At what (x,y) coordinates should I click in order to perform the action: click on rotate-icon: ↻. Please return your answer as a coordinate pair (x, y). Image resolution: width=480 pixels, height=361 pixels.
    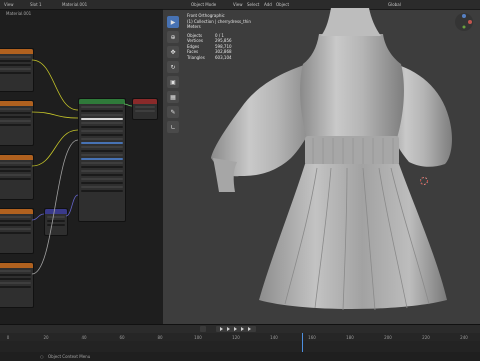
    Looking at the image, I should click on (173, 67).